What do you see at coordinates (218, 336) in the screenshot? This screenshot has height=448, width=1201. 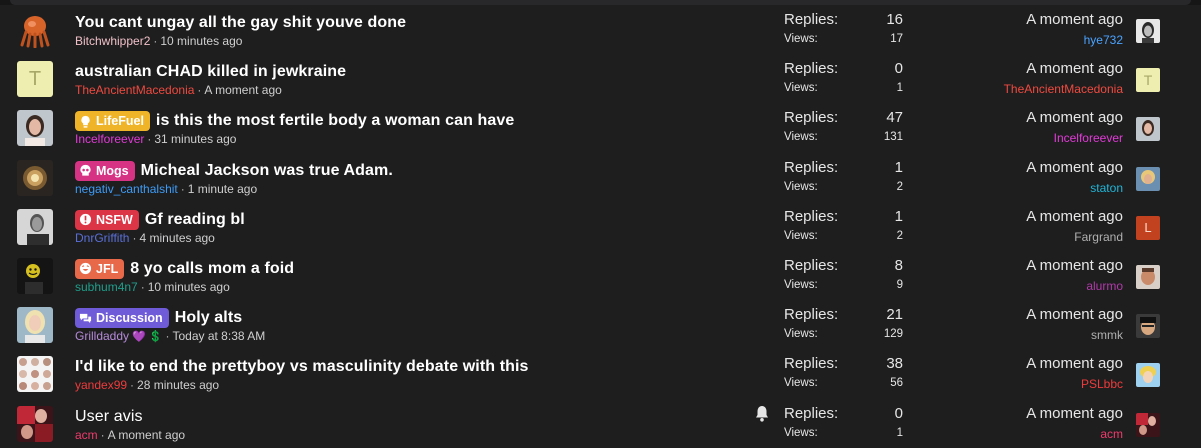 I see `thread-start-time: Today at 8:38 AM` at bounding box center [218, 336].